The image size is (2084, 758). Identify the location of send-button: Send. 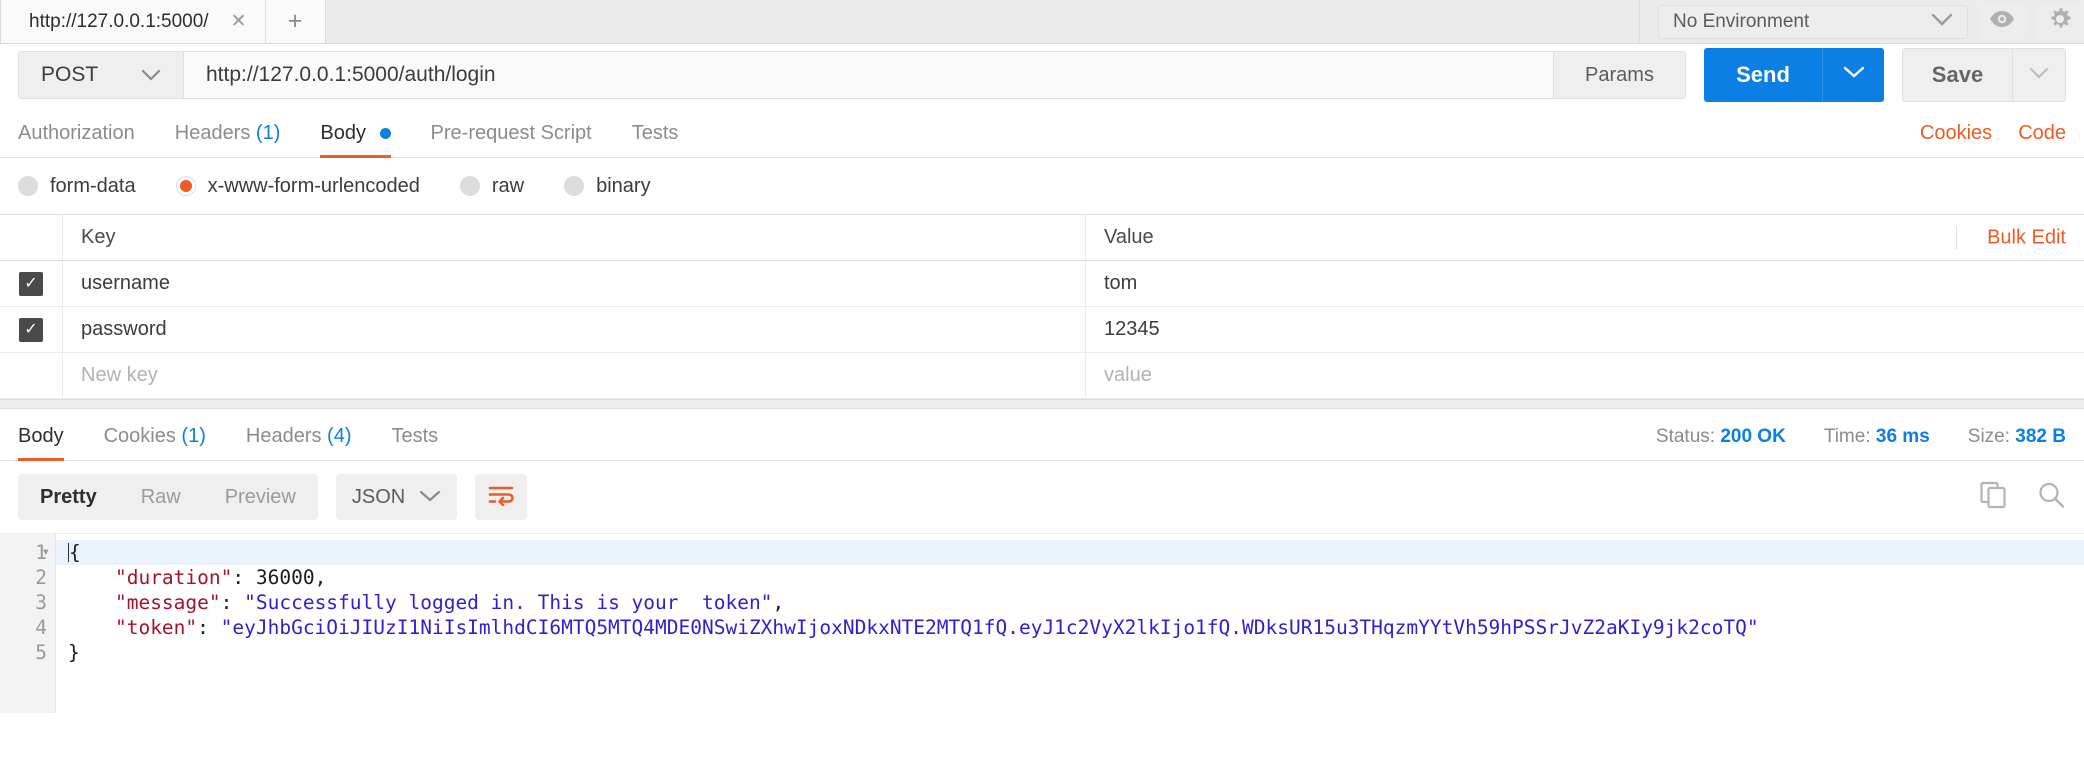
(1763, 75).